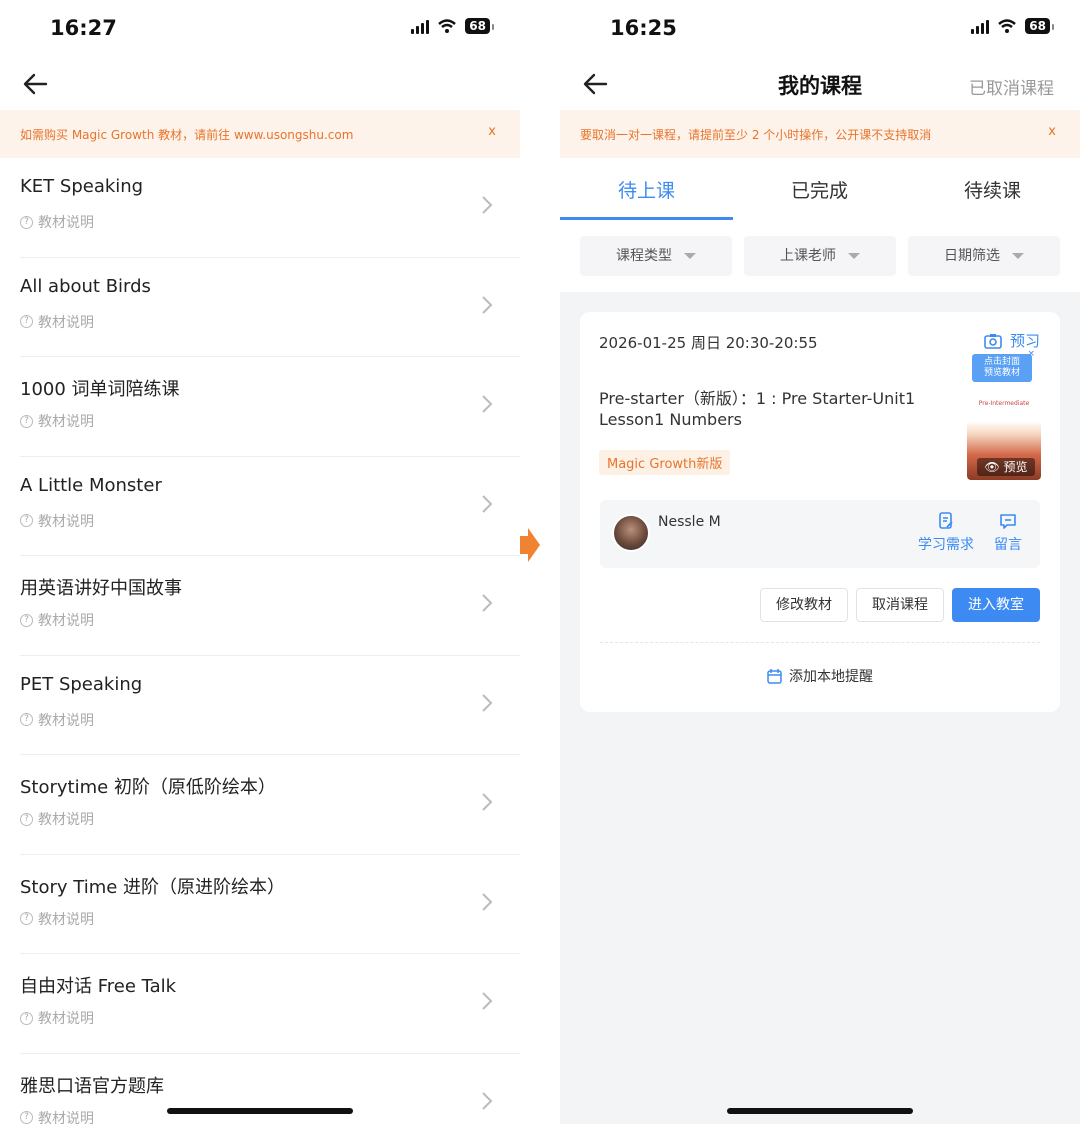 This screenshot has width=1080, height=1124. What do you see at coordinates (946, 520) in the screenshot?
I see `document-edit-icon` at bounding box center [946, 520].